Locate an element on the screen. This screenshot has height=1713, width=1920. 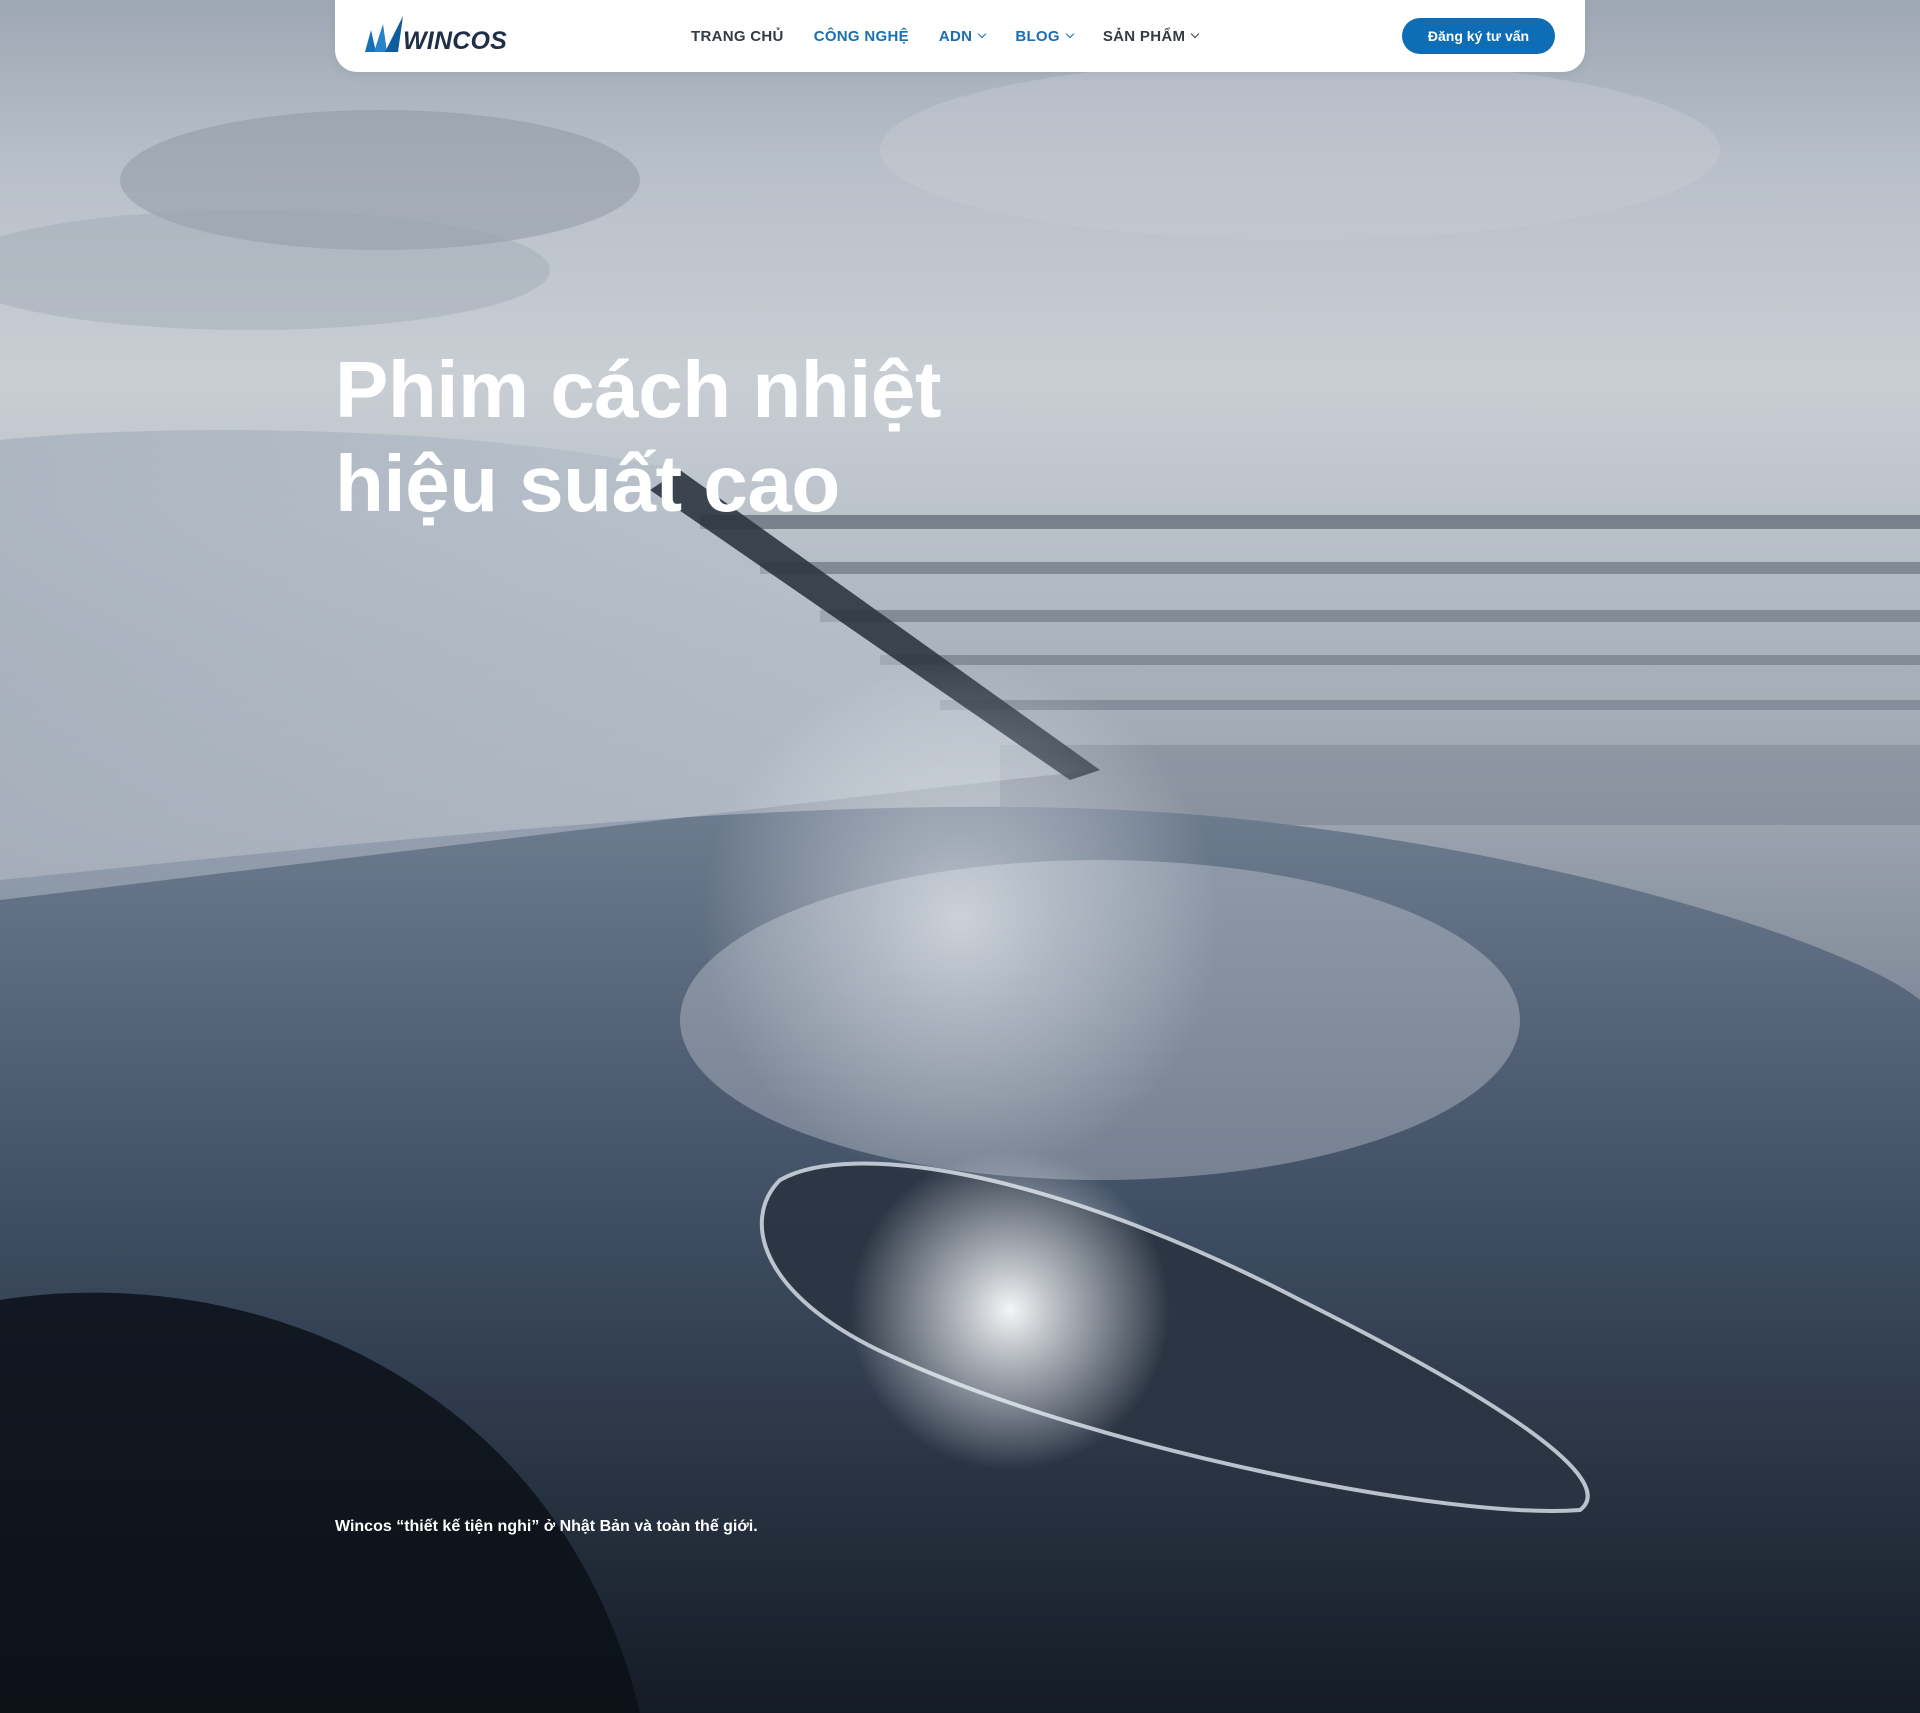
nav-item-label: CÔNG NGHỆ is located at coordinates (861, 36).